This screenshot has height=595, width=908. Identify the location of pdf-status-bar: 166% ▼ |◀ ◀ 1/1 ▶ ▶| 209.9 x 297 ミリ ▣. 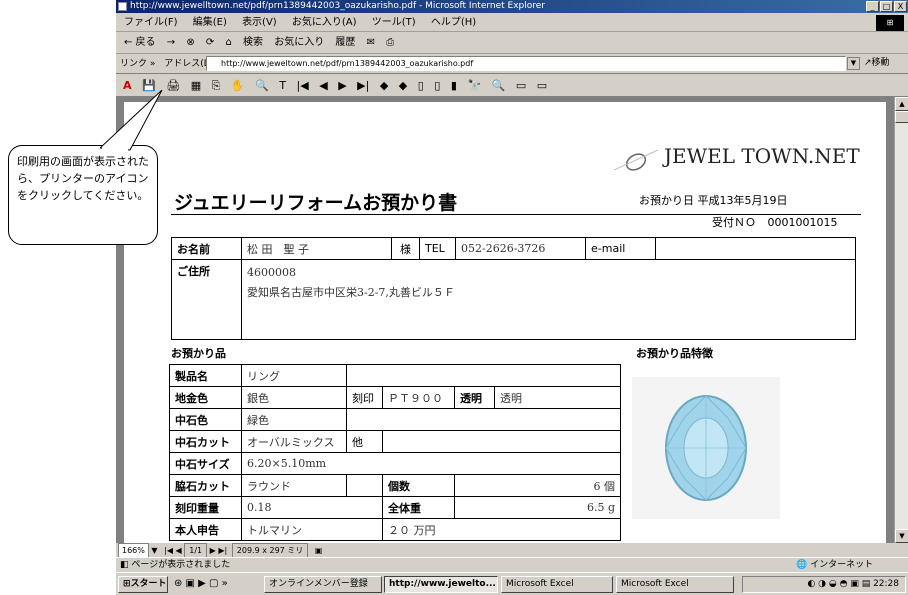
(512, 550).